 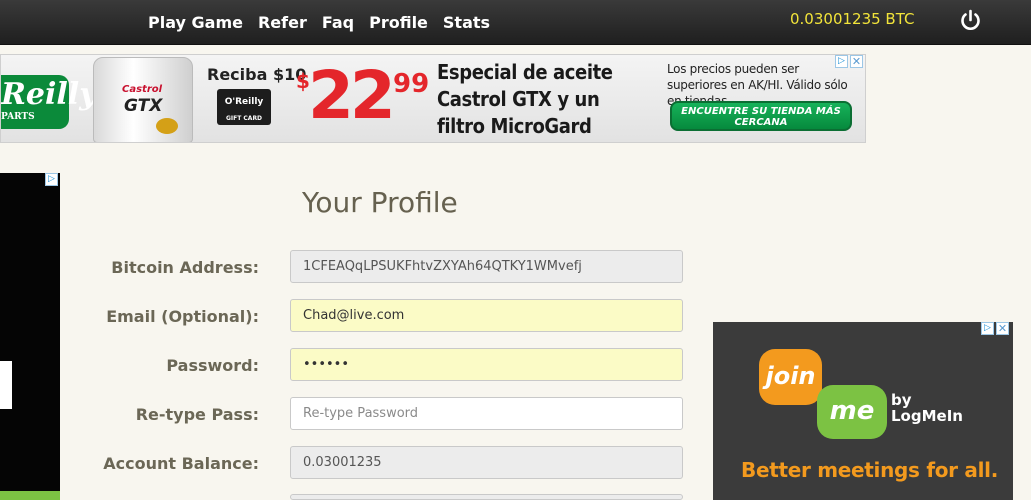 I want to click on nav-profile: Profile, so click(x=398, y=22).